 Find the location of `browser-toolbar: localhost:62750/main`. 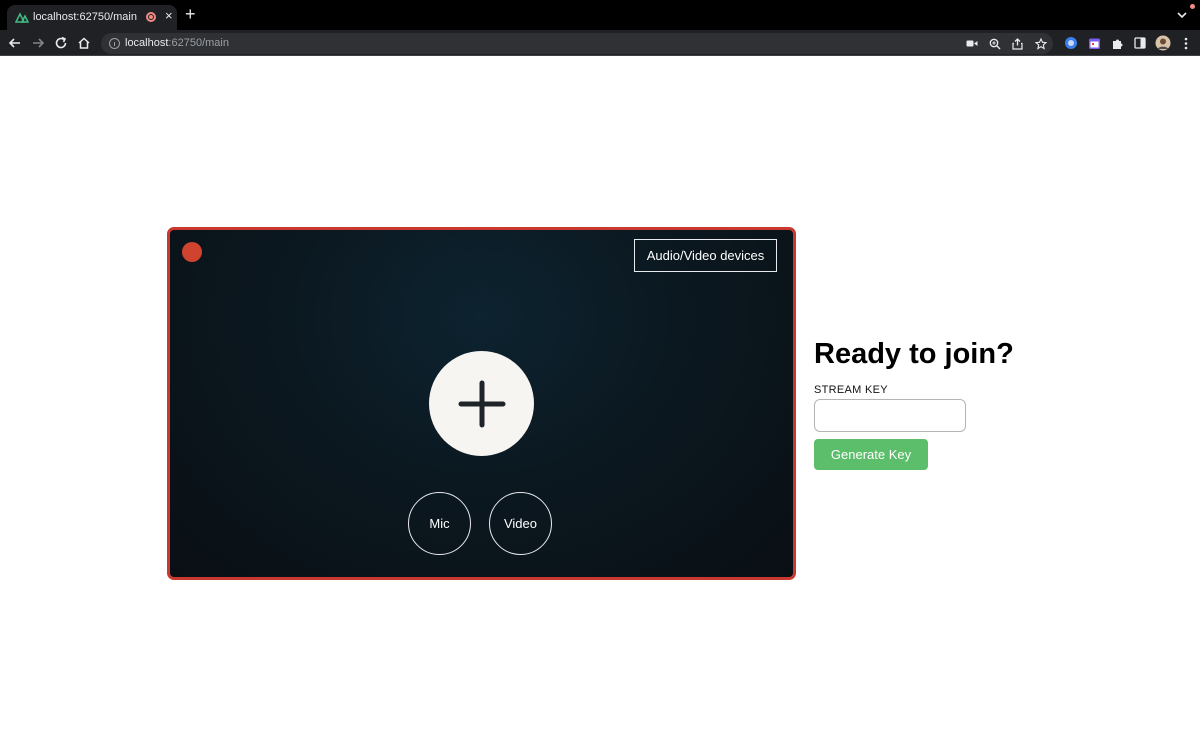

browser-toolbar: localhost:62750/main is located at coordinates (600, 43).